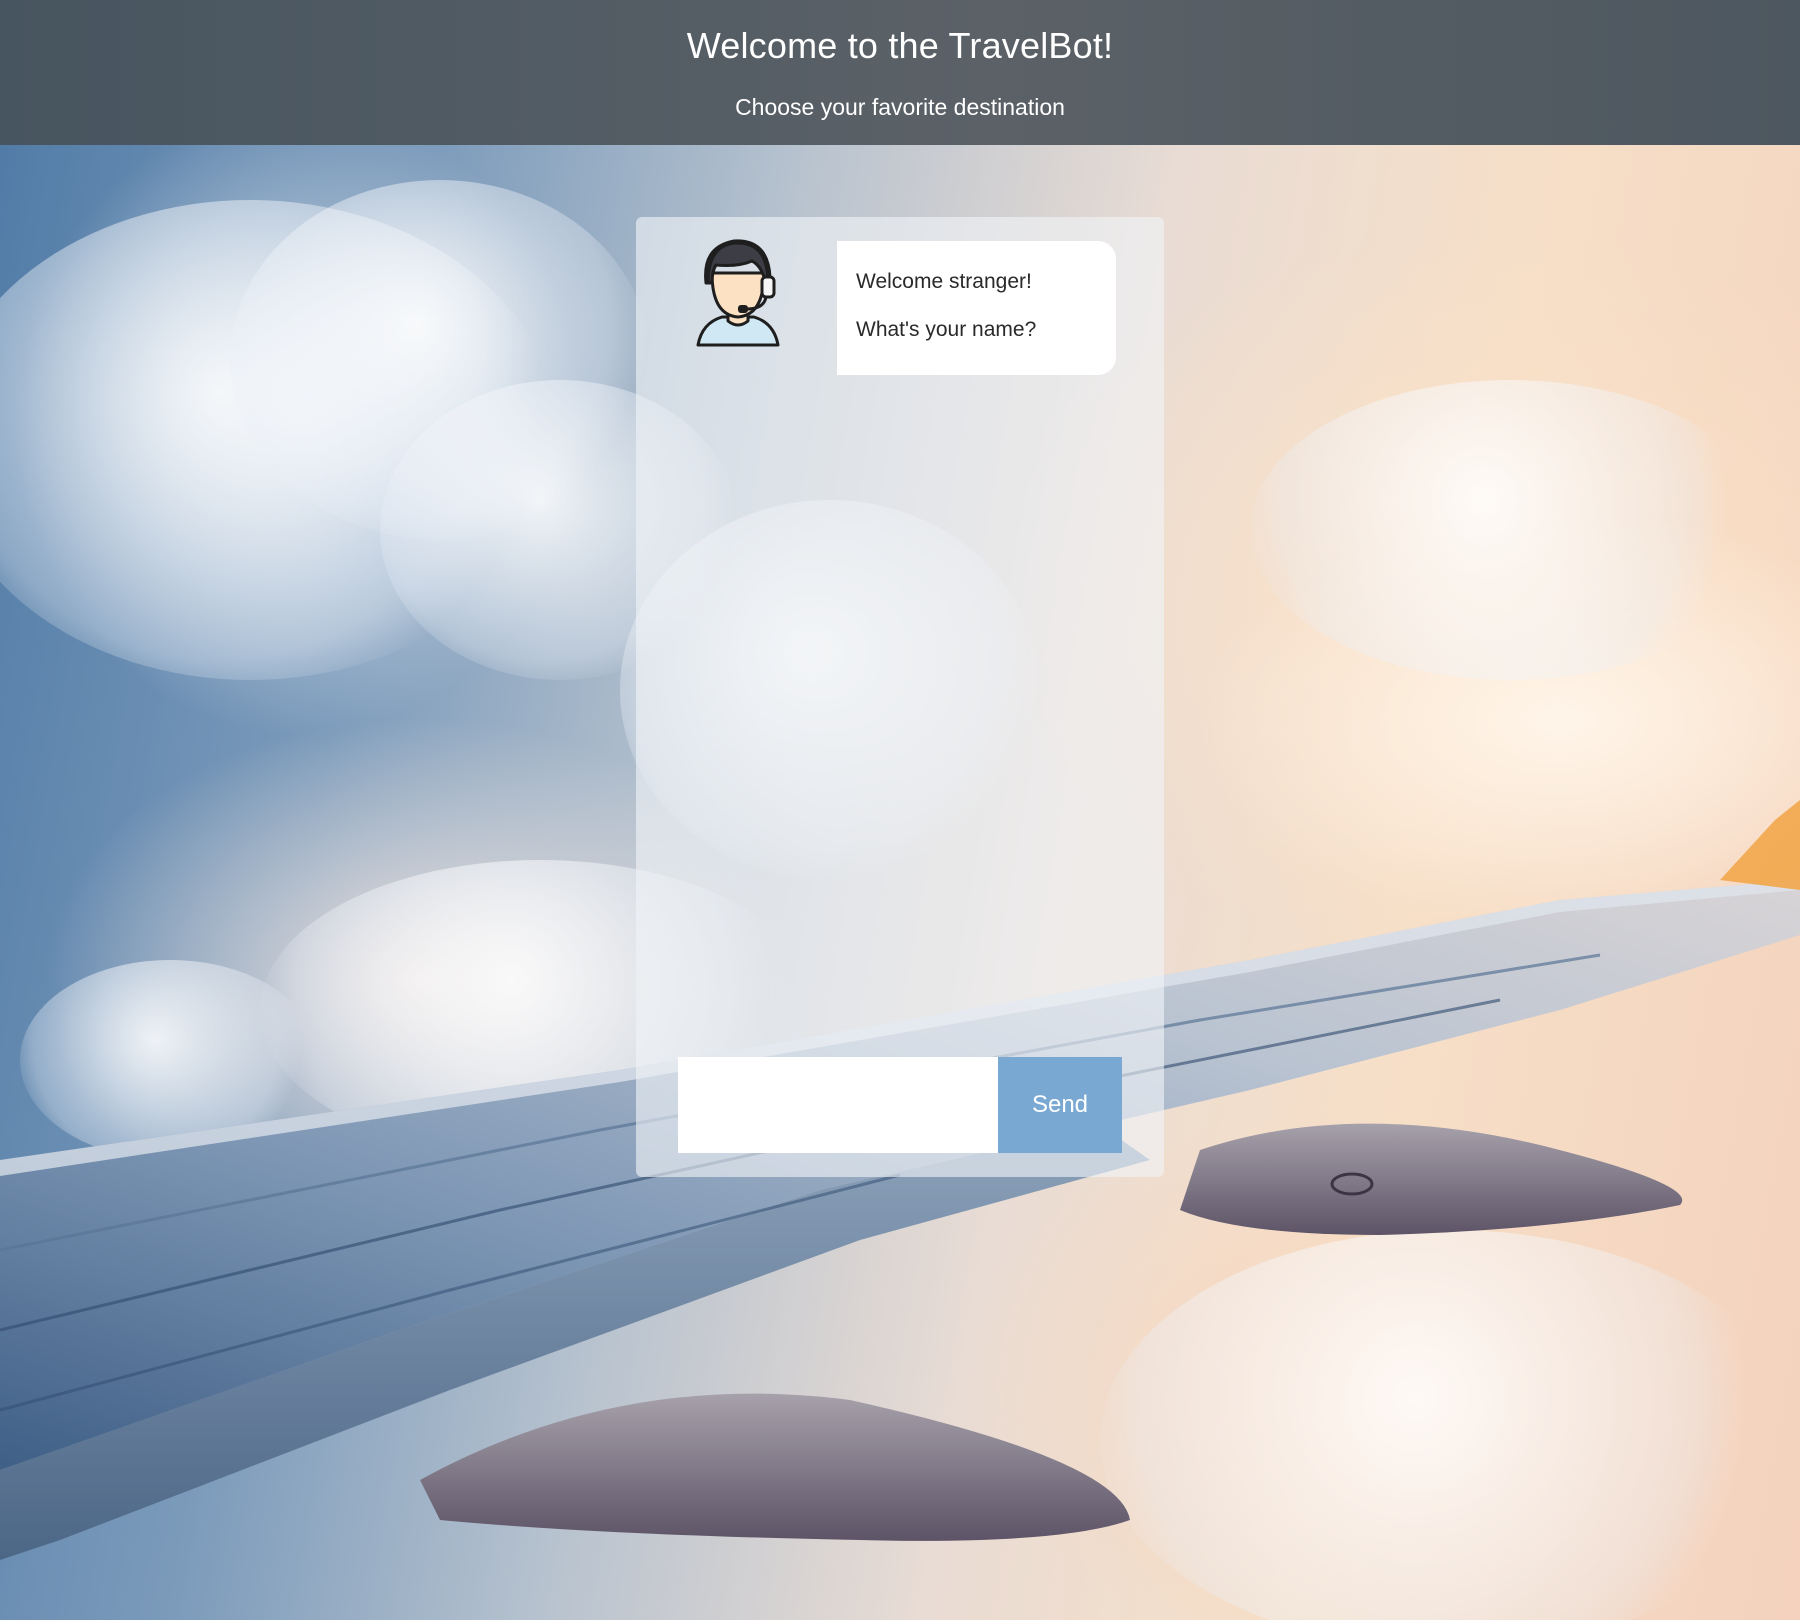 The image size is (1800, 1620). What do you see at coordinates (900, 45) in the screenshot?
I see `page-title: Welcome to the TravelBot!` at bounding box center [900, 45].